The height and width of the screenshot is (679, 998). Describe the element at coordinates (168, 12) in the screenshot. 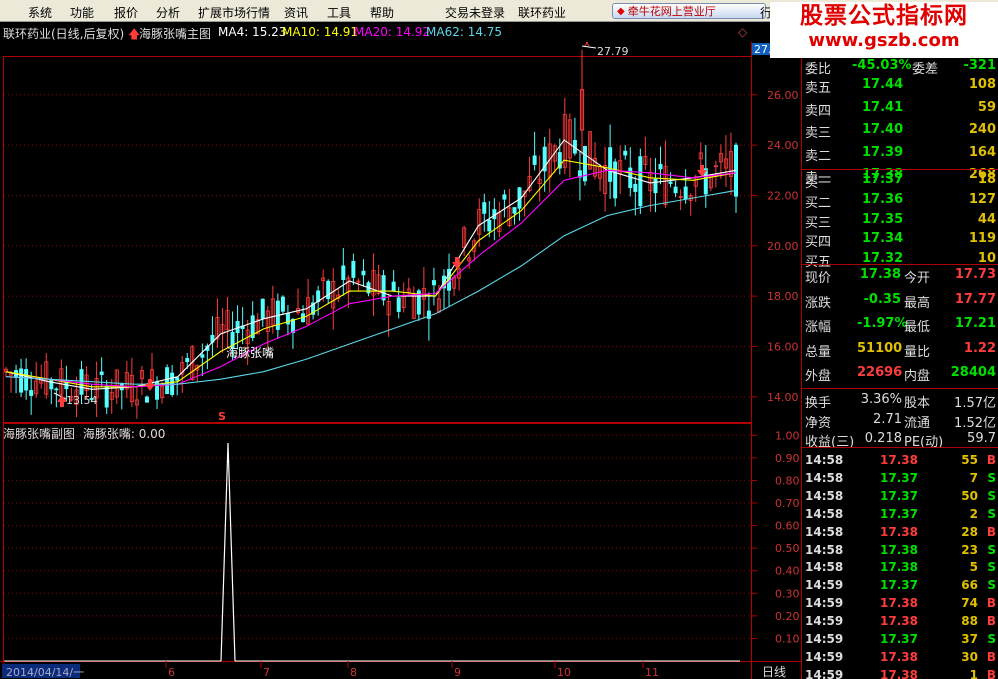

I see `menu-analysis: 分析` at that location.